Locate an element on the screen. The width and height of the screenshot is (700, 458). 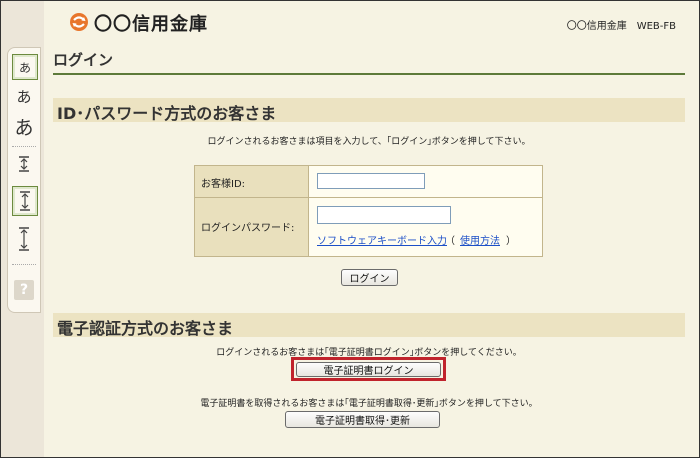
help-icon: ? is located at coordinates (24, 290).